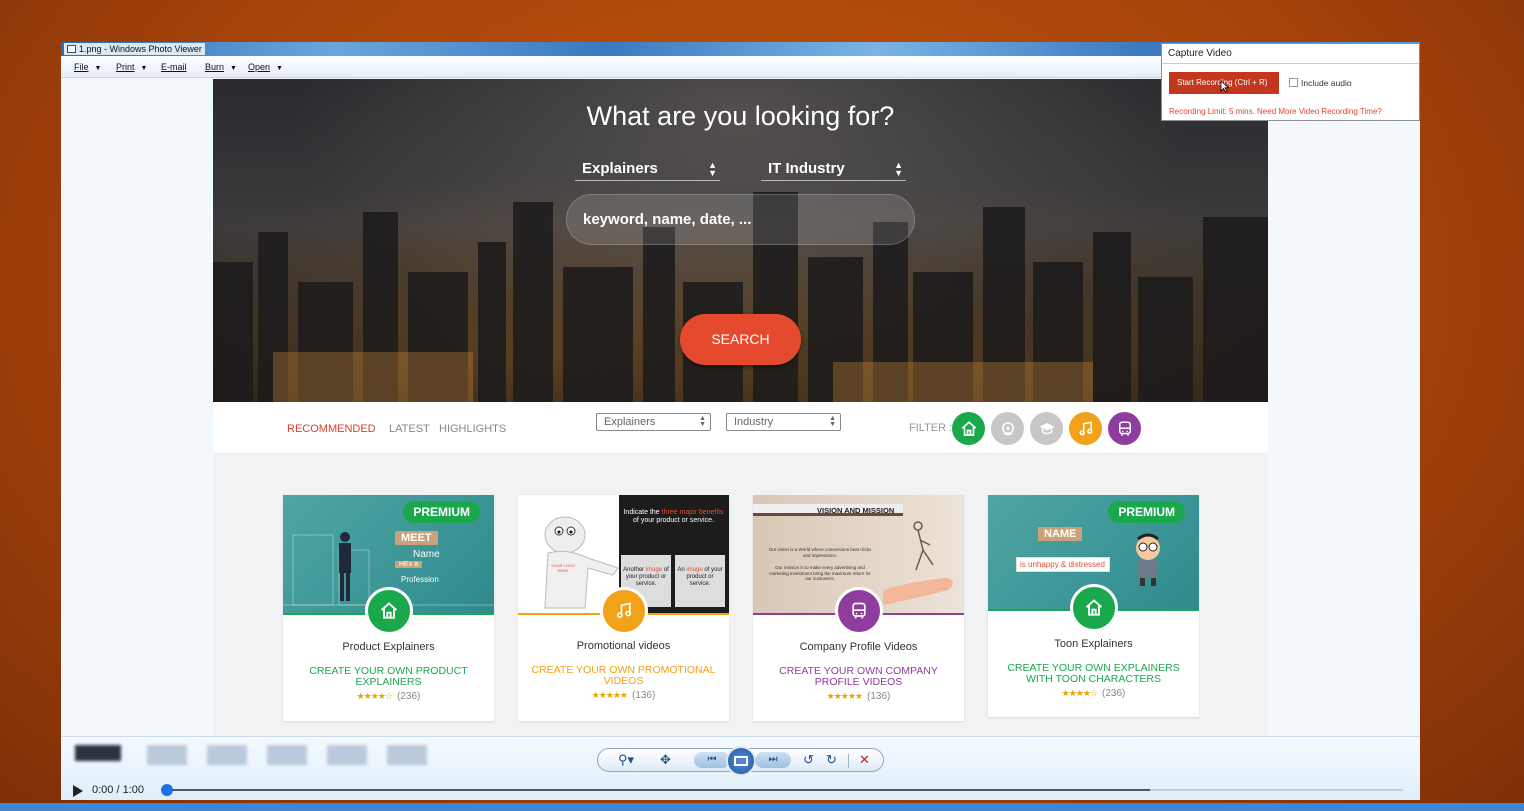  I want to click on include-audio-label: Include audio, so click(1326, 83).